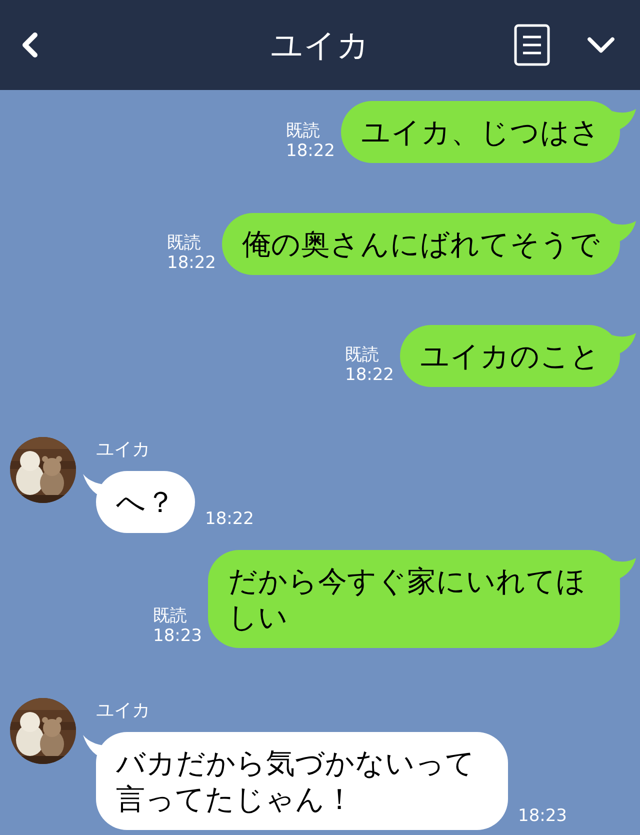  I want to click on menu-icon, so click(532, 45).